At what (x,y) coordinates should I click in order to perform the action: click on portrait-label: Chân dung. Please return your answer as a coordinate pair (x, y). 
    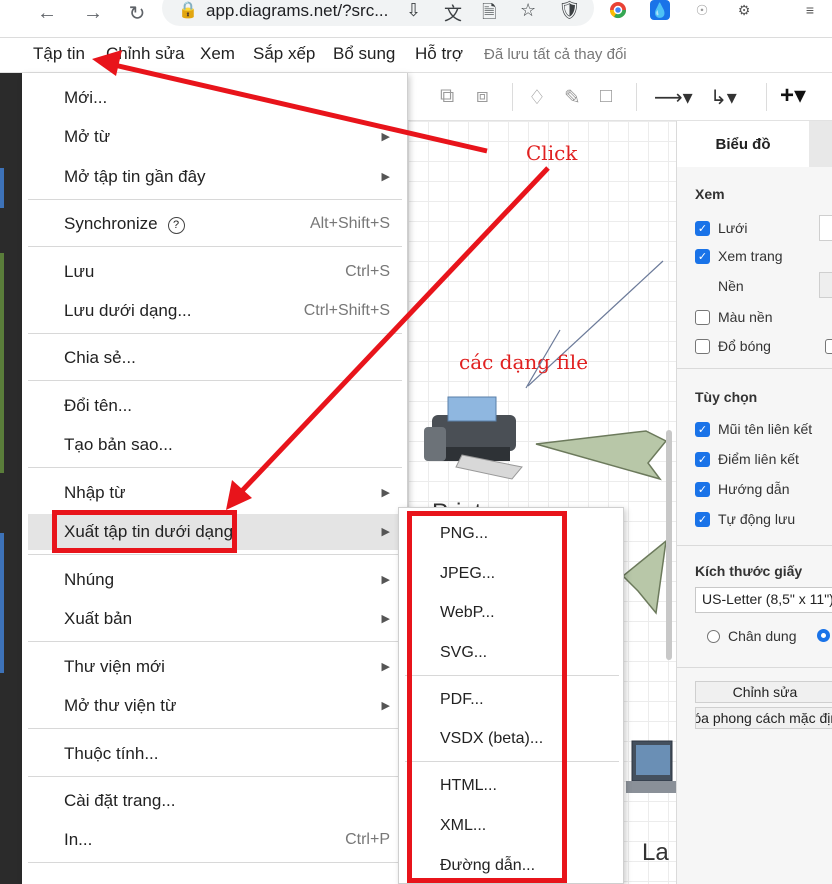
    Looking at the image, I should click on (762, 636).